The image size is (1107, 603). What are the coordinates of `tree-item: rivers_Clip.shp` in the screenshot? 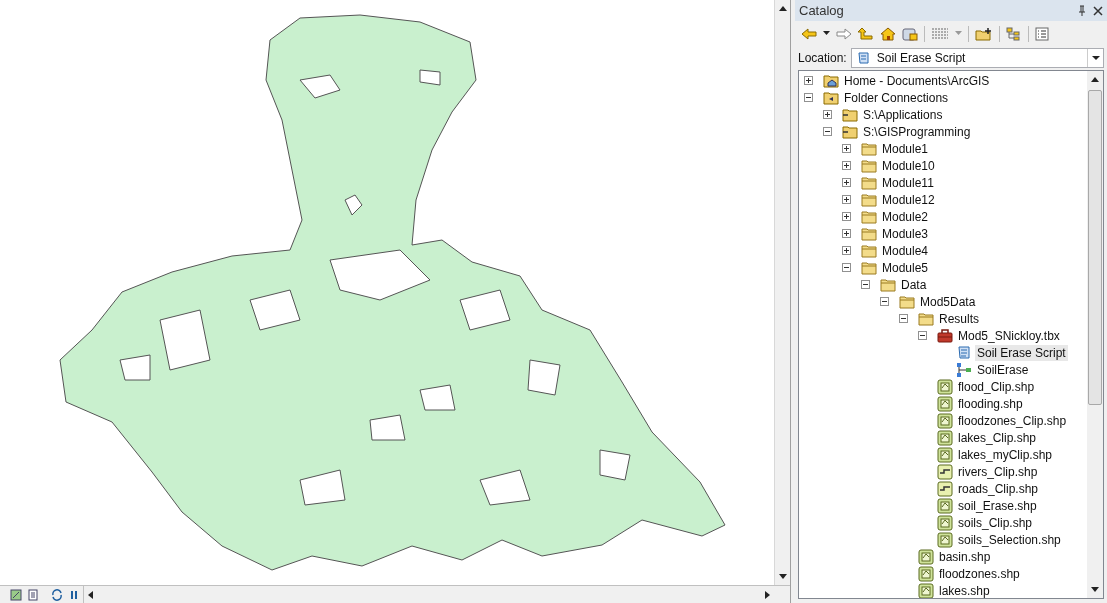 It's located at (998, 471).